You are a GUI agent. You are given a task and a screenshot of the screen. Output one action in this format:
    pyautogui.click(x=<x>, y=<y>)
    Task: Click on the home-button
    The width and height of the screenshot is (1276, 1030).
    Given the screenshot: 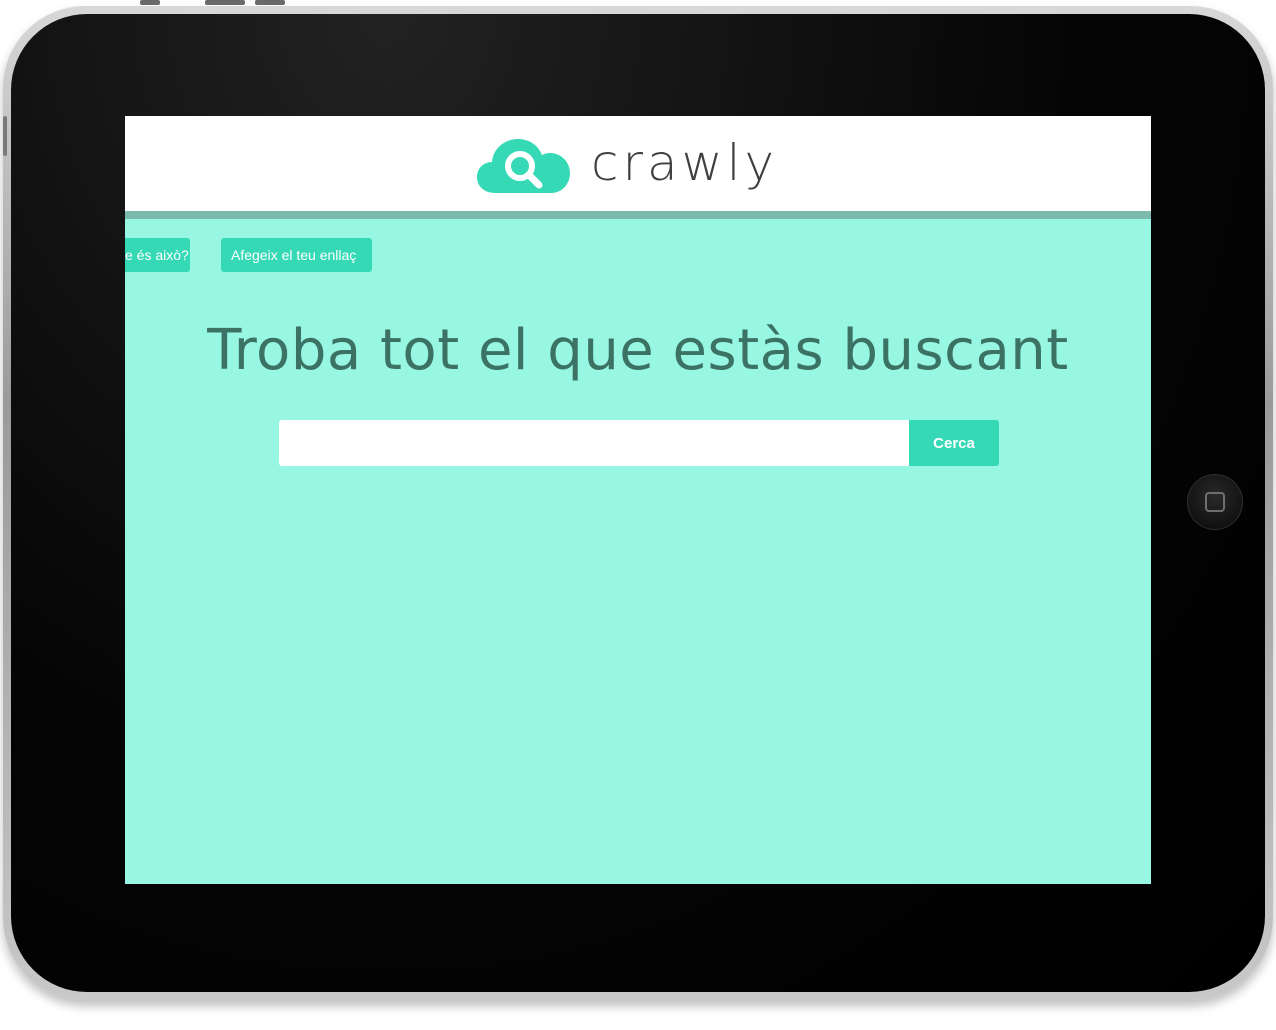 What is the action you would take?
    pyautogui.click(x=1215, y=502)
    